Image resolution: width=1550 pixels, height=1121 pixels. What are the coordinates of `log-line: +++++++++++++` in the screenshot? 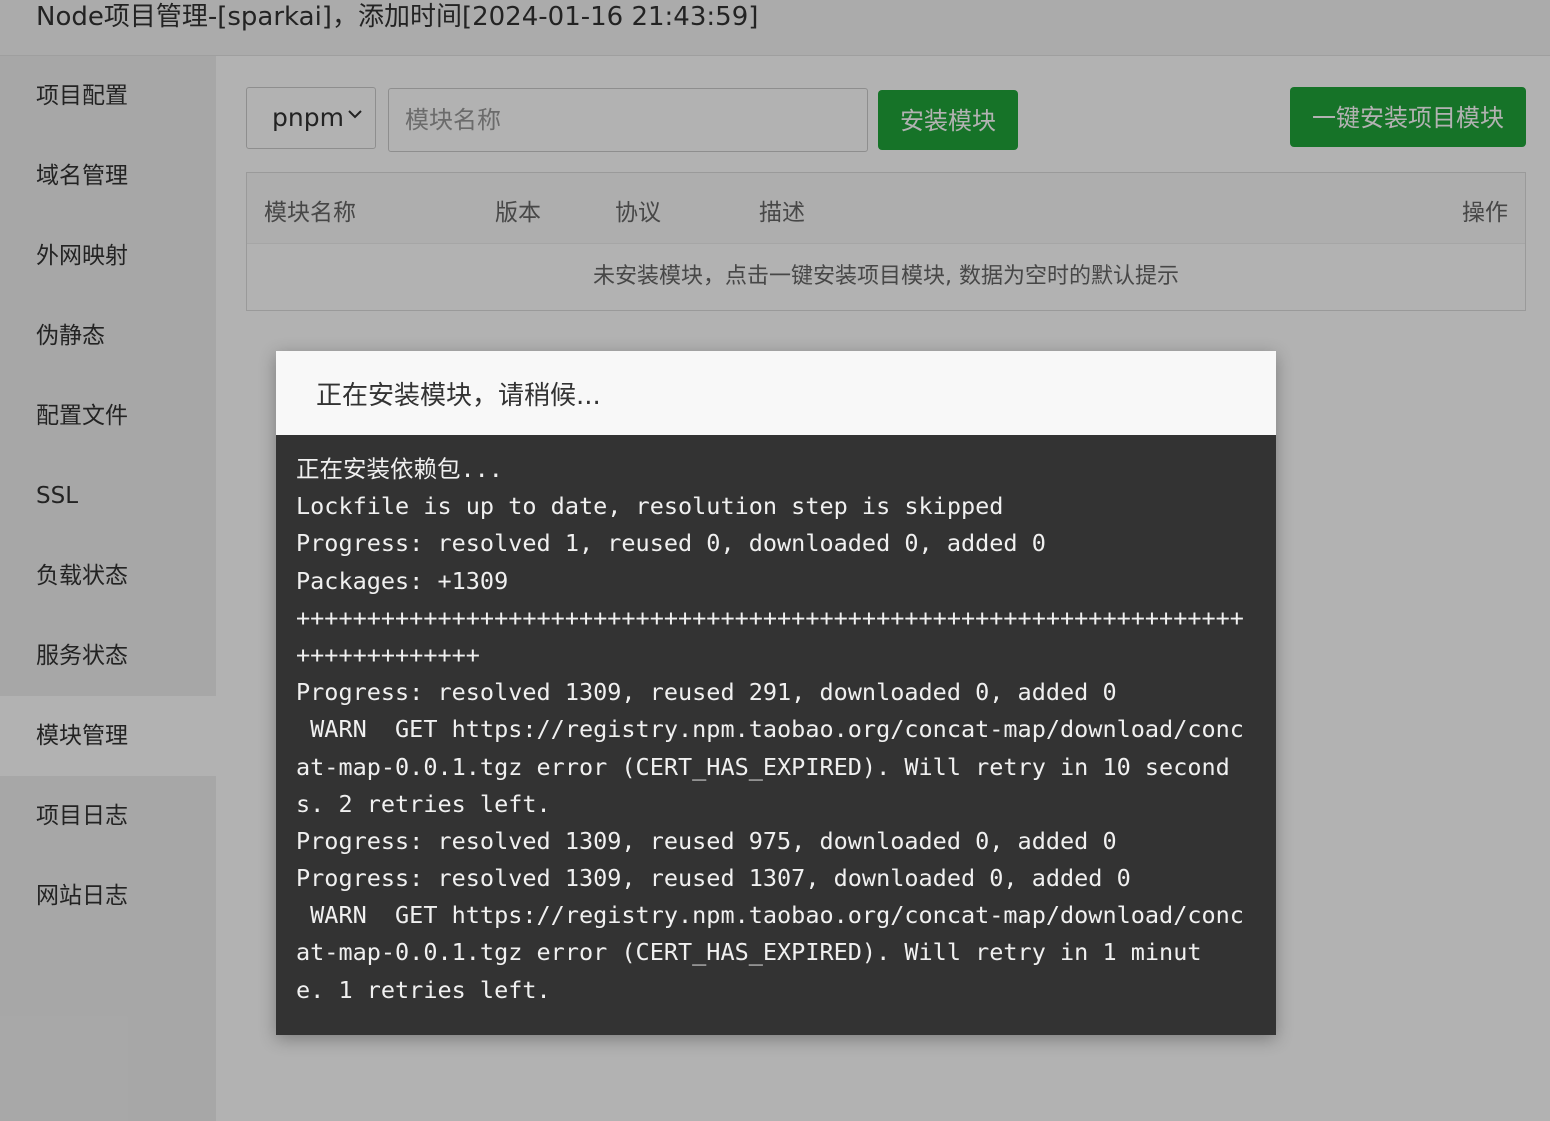 It's located at (388, 654).